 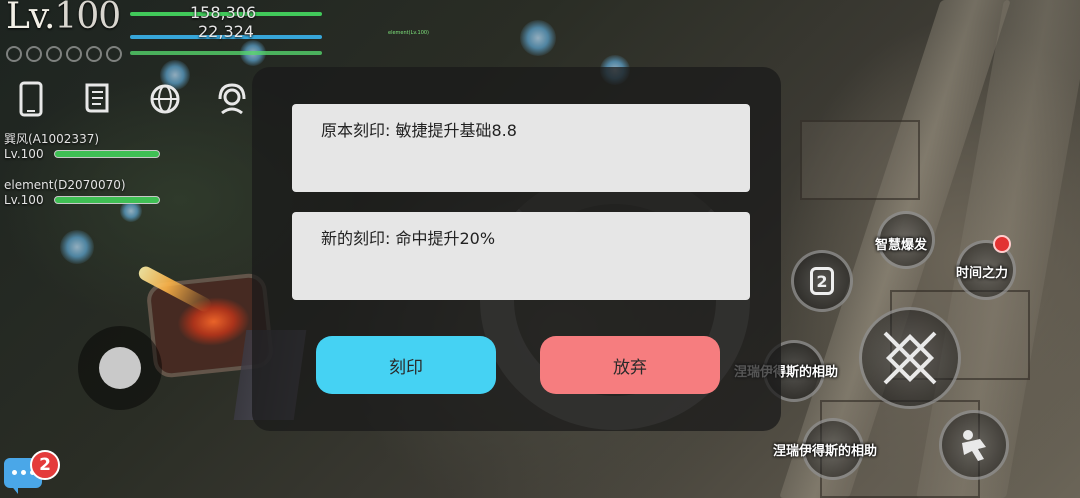 What do you see at coordinates (64, 54) in the screenshot?
I see `buff-slots` at bounding box center [64, 54].